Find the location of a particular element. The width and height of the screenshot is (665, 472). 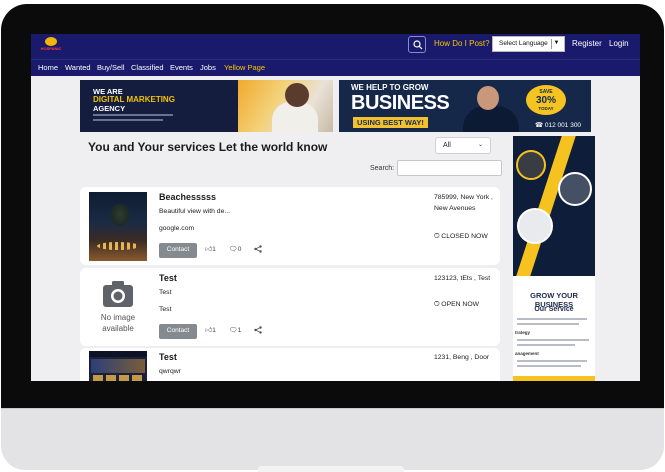

discount-badge: SAVE 30% TODAY is located at coordinates (546, 100).